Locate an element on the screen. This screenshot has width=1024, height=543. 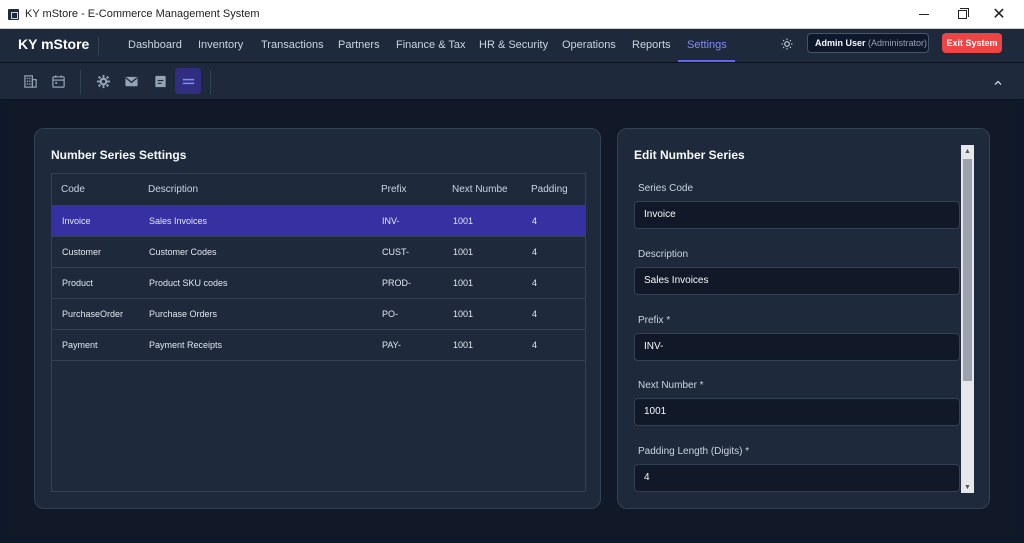
company-settings-button is located at coordinates (30, 81).